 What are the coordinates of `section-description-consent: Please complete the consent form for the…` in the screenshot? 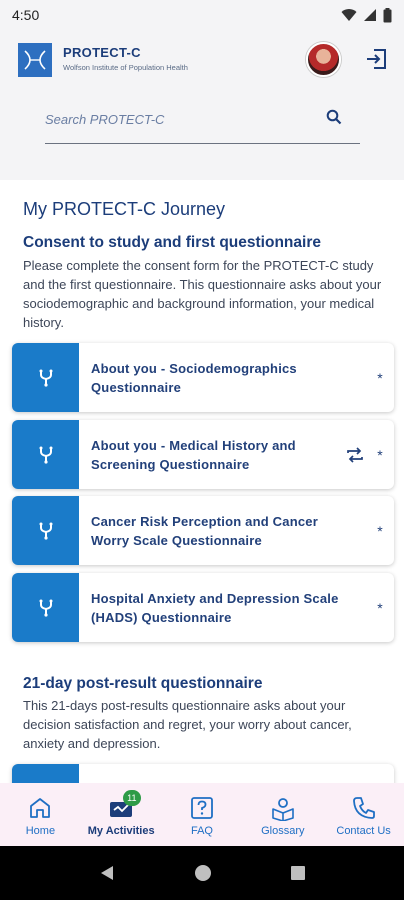 It's located at (202, 294).